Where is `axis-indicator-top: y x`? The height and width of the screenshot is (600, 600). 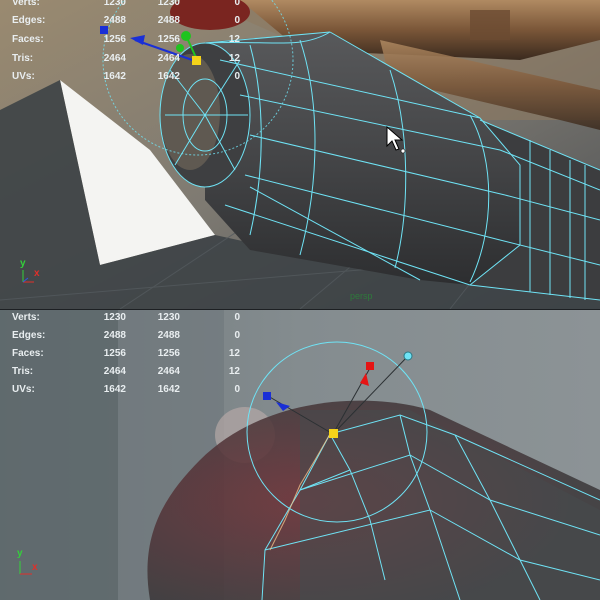 axis-indicator-top: y x is located at coordinates (34, 273).